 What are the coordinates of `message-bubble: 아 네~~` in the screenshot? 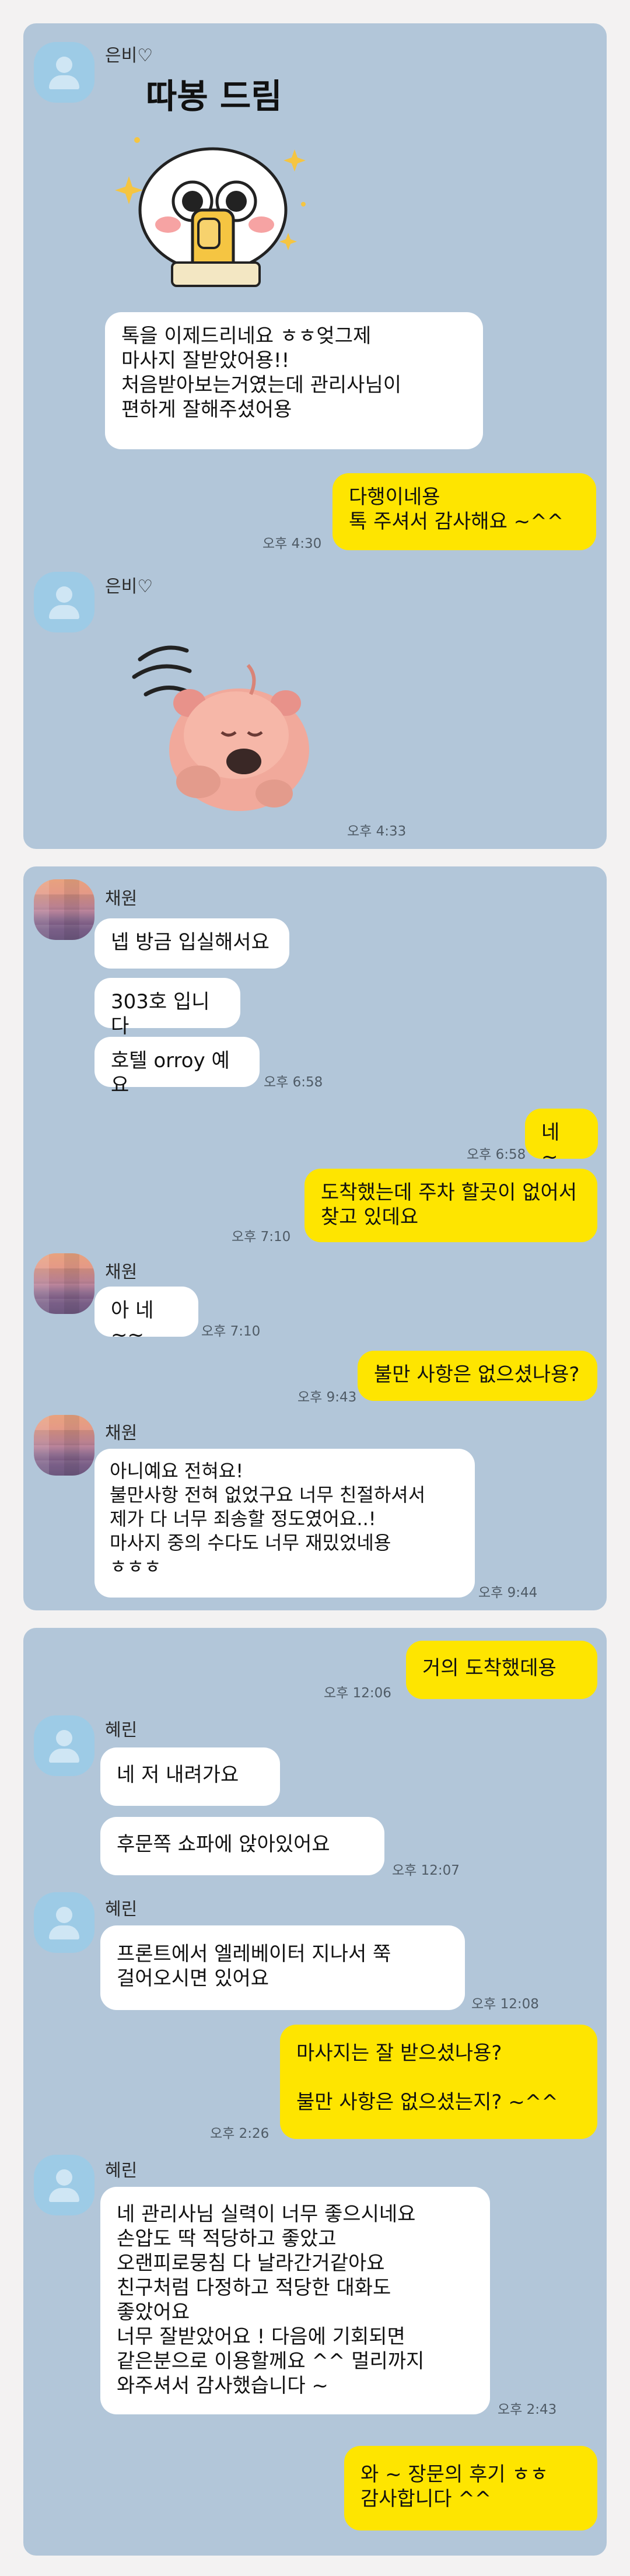 It's located at (146, 1317).